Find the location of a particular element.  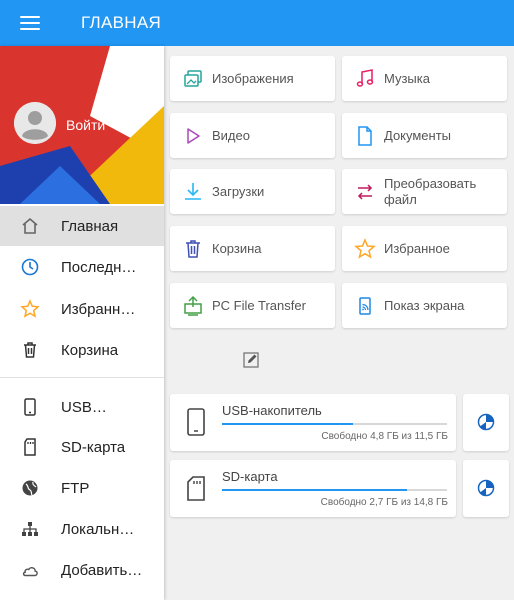

cloud-icon is located at coordinates (30, 572).